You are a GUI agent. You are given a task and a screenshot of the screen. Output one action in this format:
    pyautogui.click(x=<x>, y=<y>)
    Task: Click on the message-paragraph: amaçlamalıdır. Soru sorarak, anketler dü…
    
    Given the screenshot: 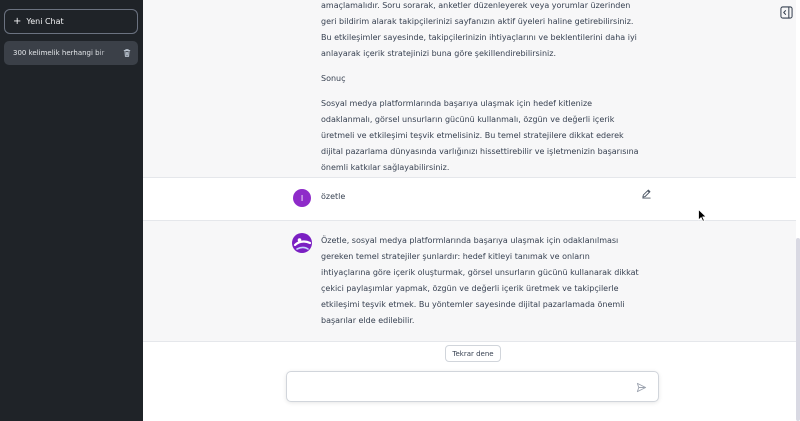 What is the action you would take?
    pyautogui.click(x=479, y=29)
    